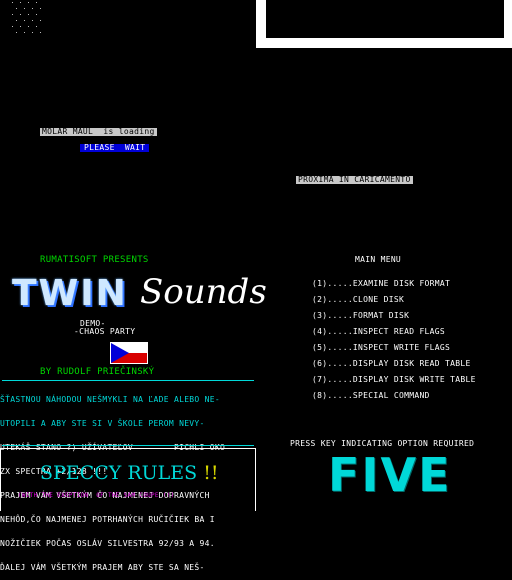 This screenshot has height=580, width=512. Describe the element at coordinates (360, 316) in the screenshot. I see `menu-item-3: (3).....FORMAT DISK` at that location.